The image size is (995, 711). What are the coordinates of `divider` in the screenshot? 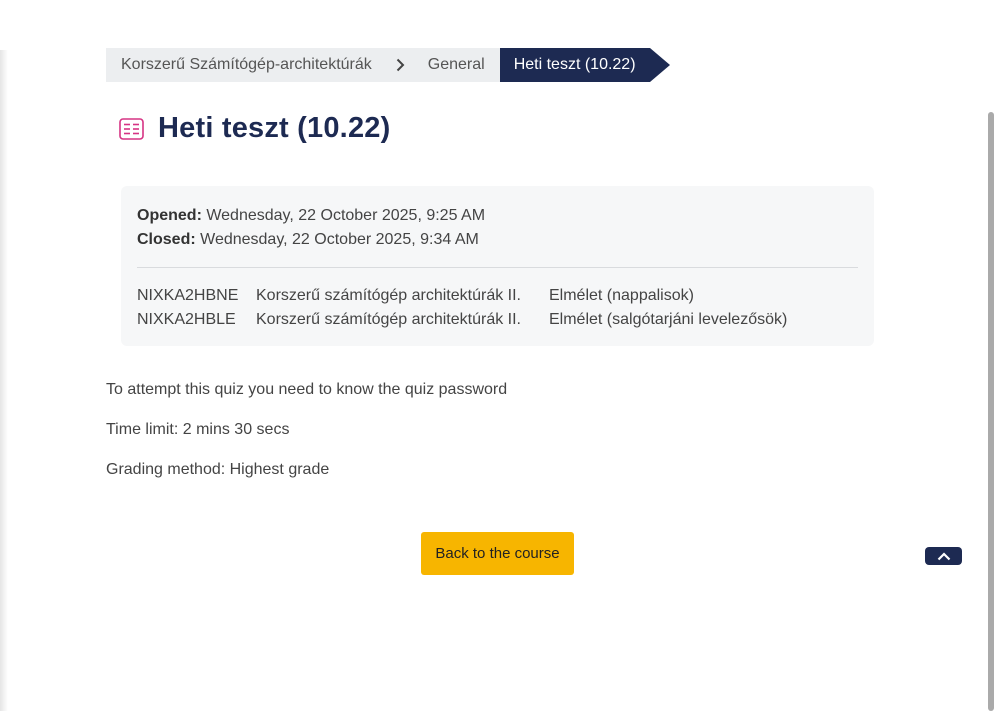 It's located at (497, 267).